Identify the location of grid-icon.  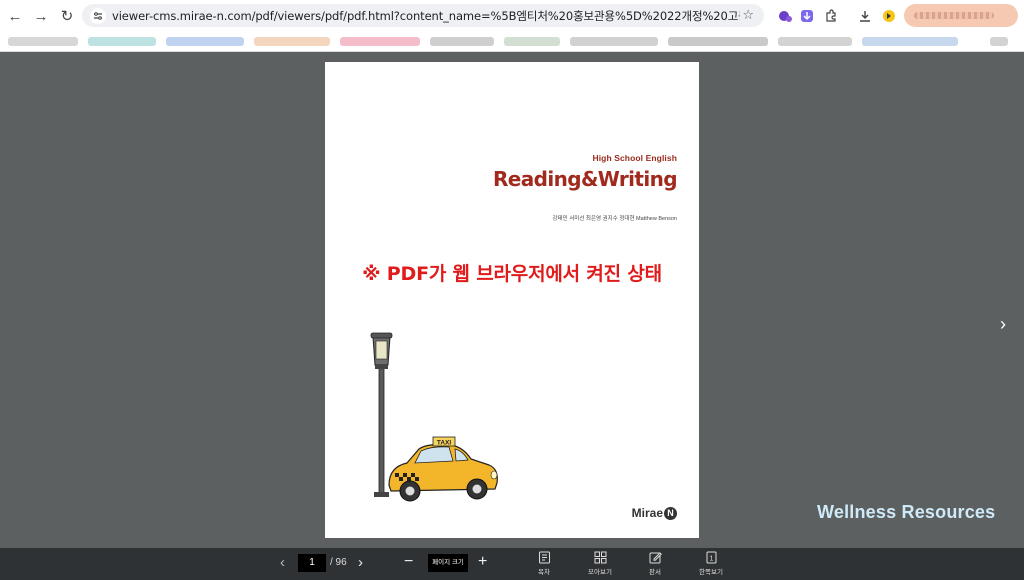
(600, 557).